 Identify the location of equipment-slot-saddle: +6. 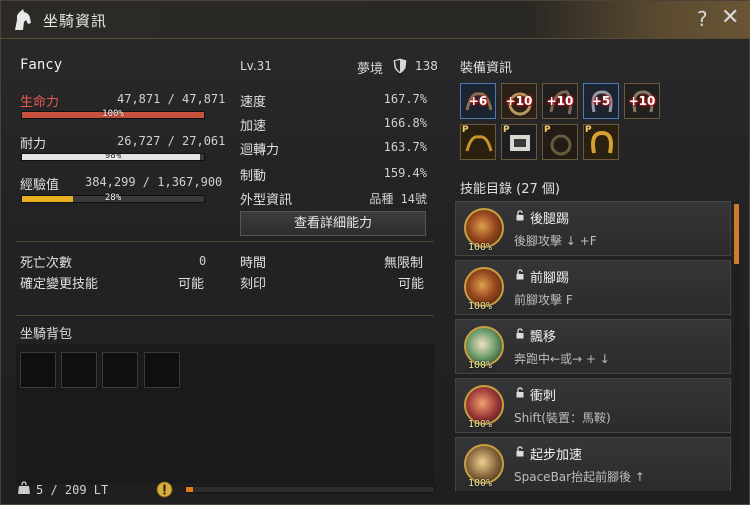
(478, 101).